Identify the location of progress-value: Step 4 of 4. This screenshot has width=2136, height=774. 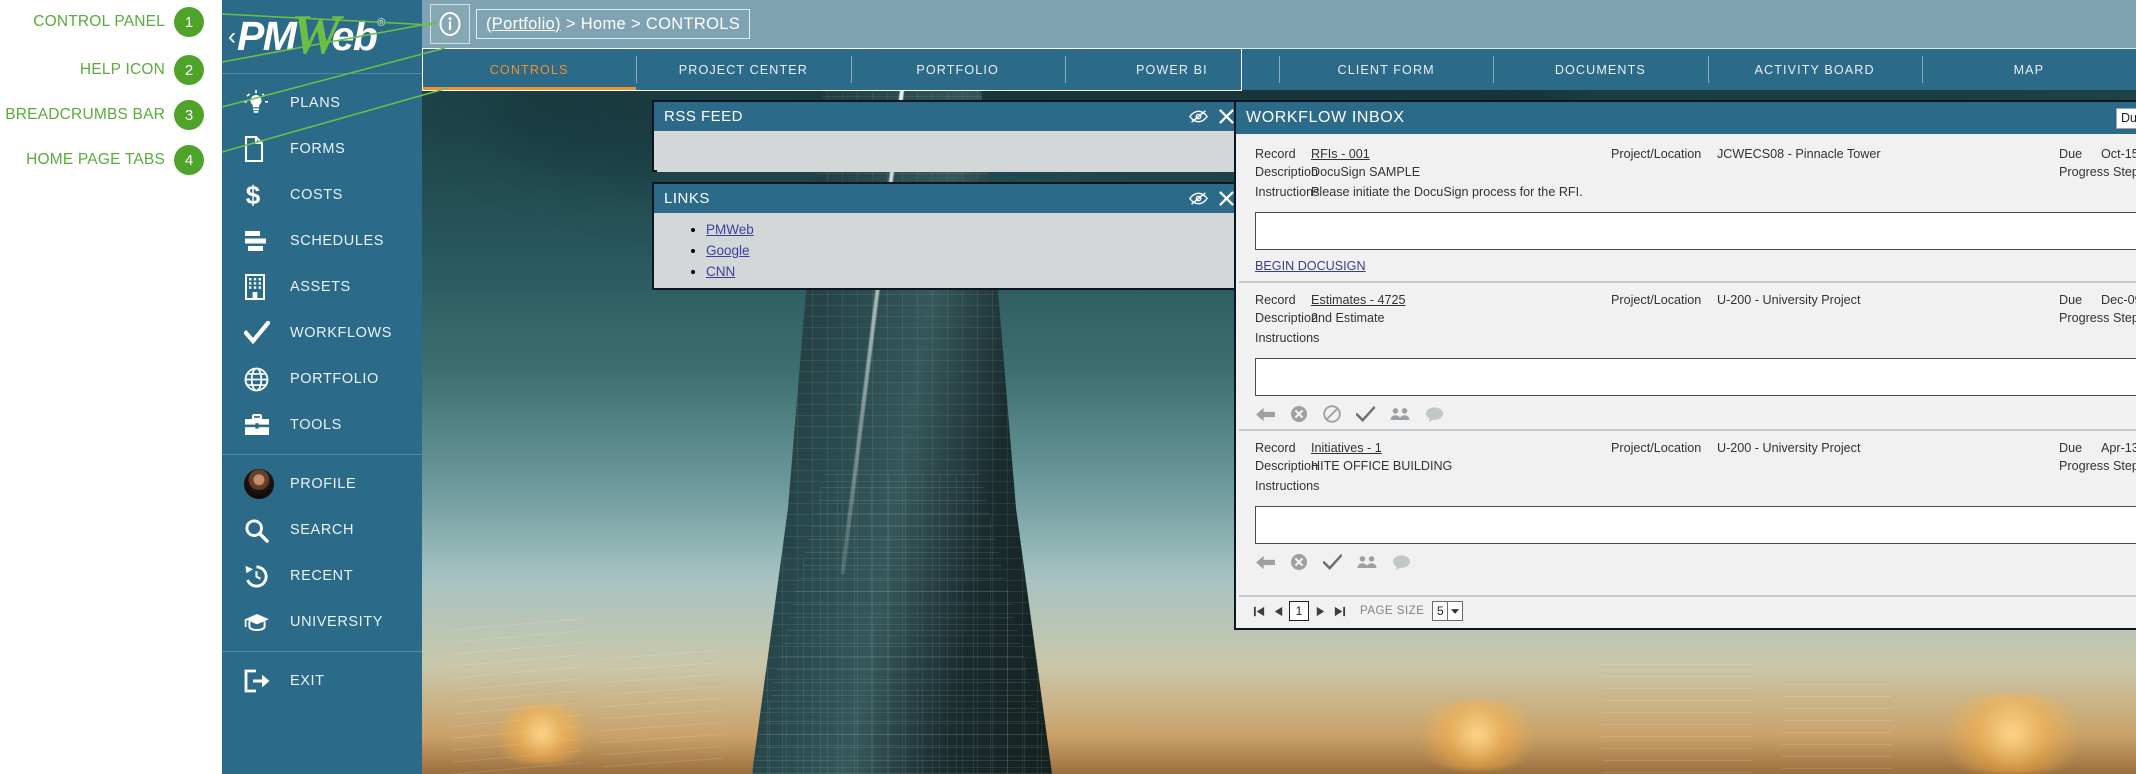
(2124, 466).